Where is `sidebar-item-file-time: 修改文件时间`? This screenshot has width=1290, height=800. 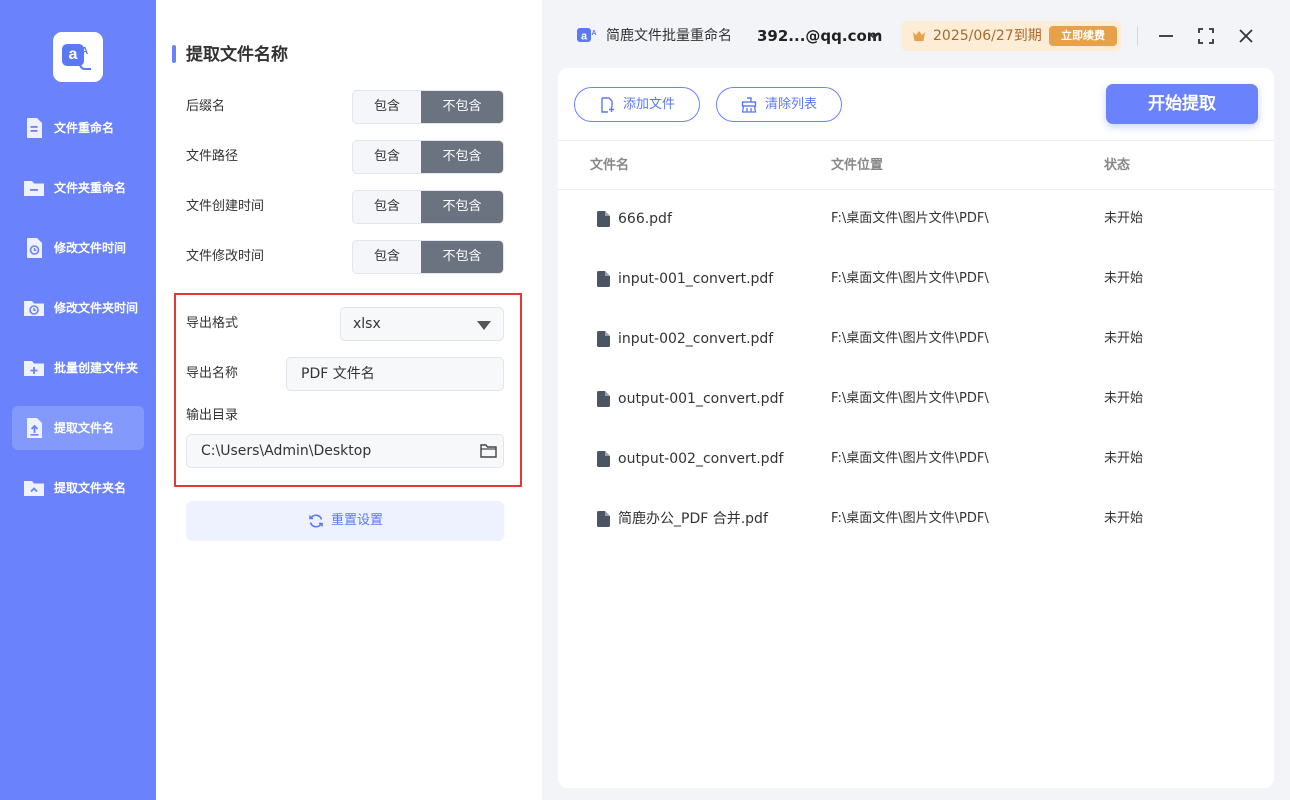
sidebar-item-file-time: 修改文件时间 is located at coordinates (78, 248).